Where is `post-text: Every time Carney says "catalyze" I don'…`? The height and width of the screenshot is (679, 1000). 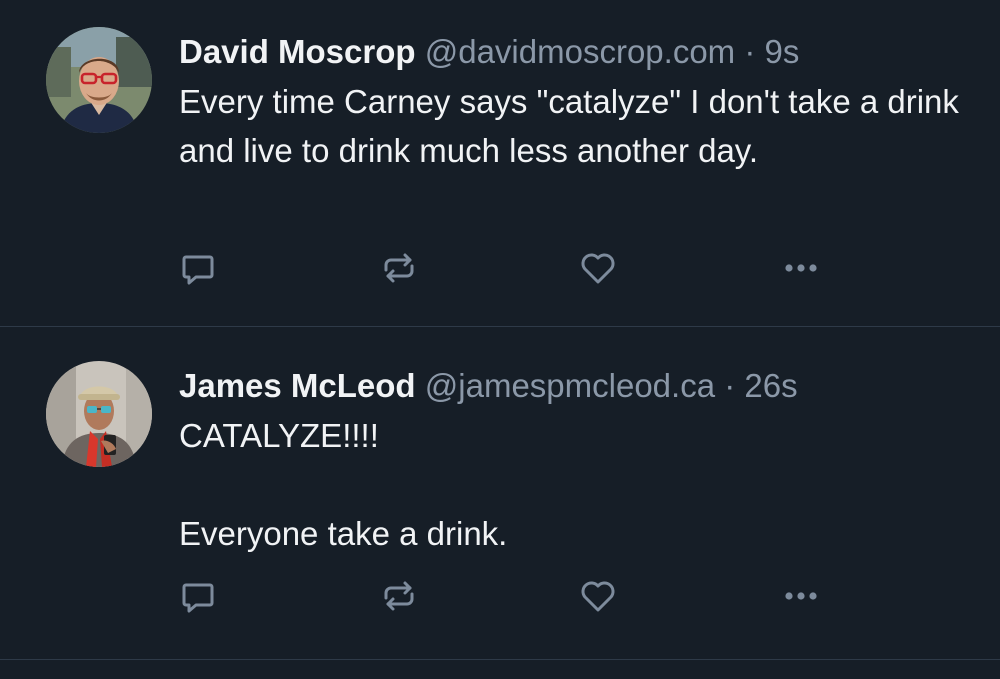
post-text: Every time Carney says "catalyze" I don'… is located at coordinates (574, 126).